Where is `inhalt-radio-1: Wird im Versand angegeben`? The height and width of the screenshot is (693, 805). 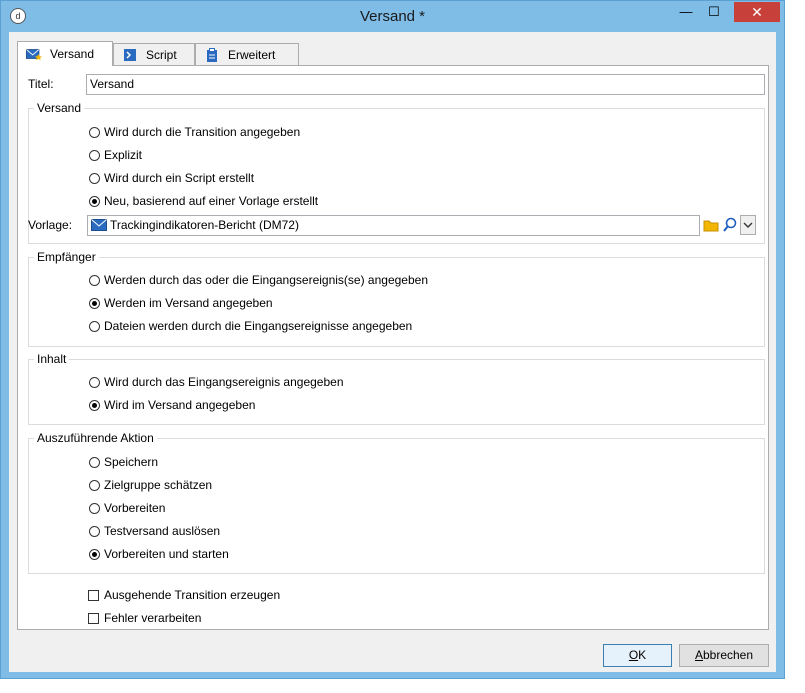
inhalt-radio-1: Wird im Versand angegeben is located at coordinates (172, 405).